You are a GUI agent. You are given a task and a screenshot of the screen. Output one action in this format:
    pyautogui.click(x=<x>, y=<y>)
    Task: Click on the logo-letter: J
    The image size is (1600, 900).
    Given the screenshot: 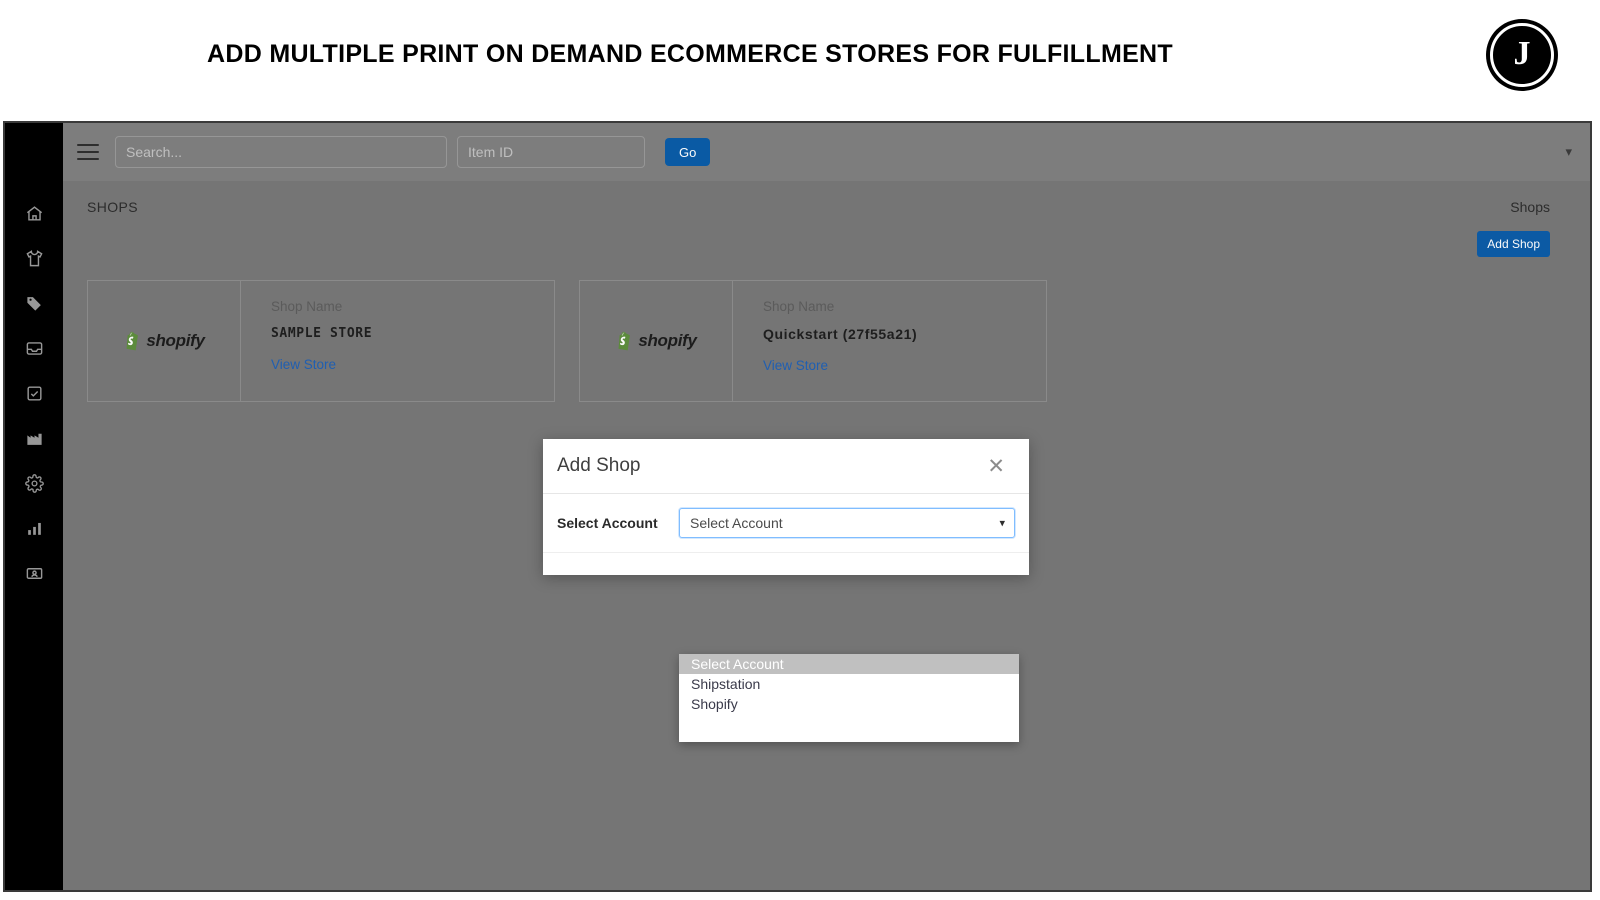 What is the action you would take?
    pyautogui.click(x=1522, y=53)
    